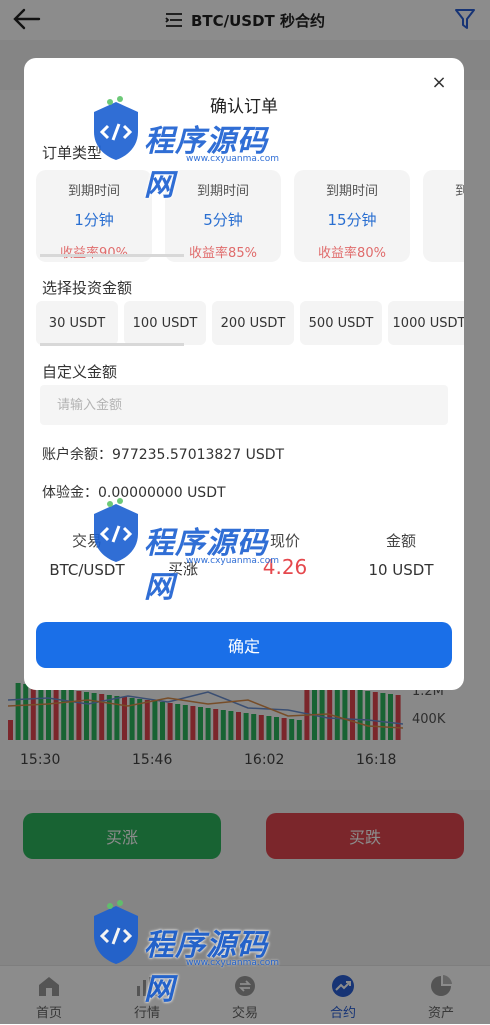 The width and height of the screenshot is (490, 1025). I want to click on period-value: 5分钟, so click(223, 220).